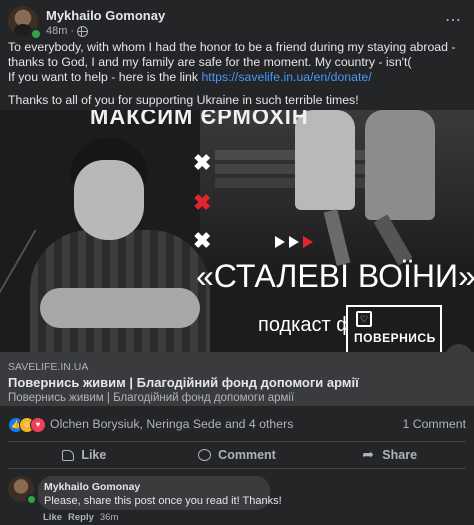 The image size is (474, 525). What do you see at coordinates (84, 455) in the screenshot?
I see `like-button: Like` at bounding box center [84, 455].